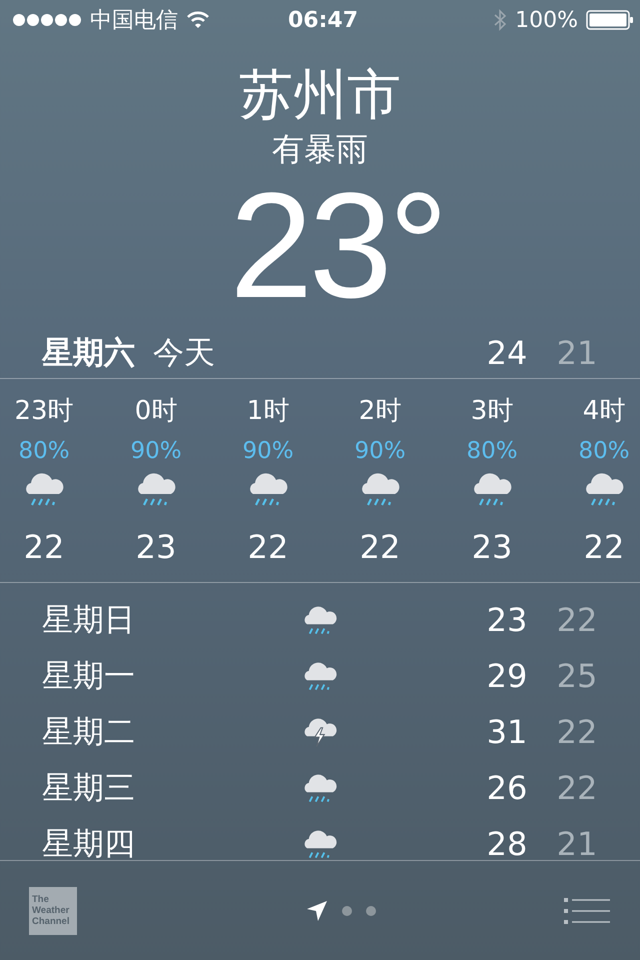 Image resolution: width=640 pixels, height=960 pixels. Describe the element at coordinates (507, 788) in the screenshot. I see `high-temperature: 26` at that location.